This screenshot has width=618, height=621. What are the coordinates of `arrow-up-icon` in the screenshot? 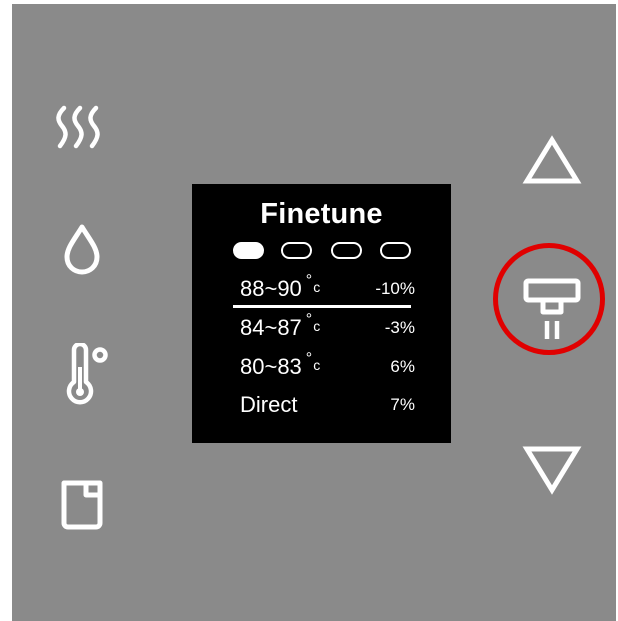 It's located at (552, 159).